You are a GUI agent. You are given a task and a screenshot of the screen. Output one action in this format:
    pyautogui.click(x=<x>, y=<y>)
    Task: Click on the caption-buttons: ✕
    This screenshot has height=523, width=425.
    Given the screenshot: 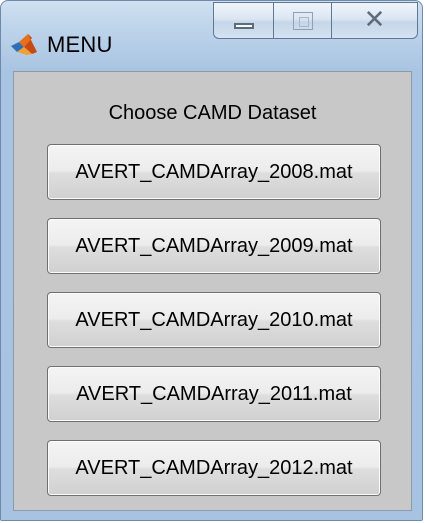 What is the action you would take?
    pyautogui.click(x=315, y=20)
    